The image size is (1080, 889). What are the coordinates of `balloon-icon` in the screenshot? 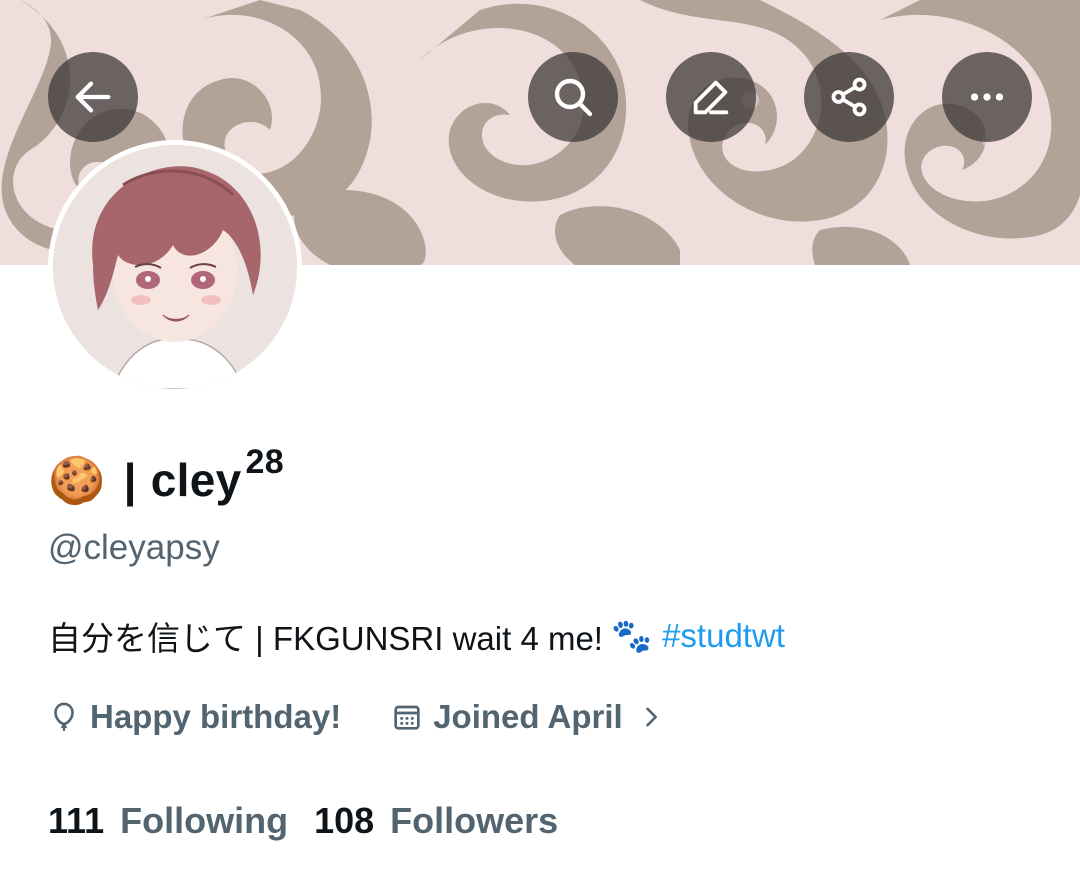 It's located at (64, 716).